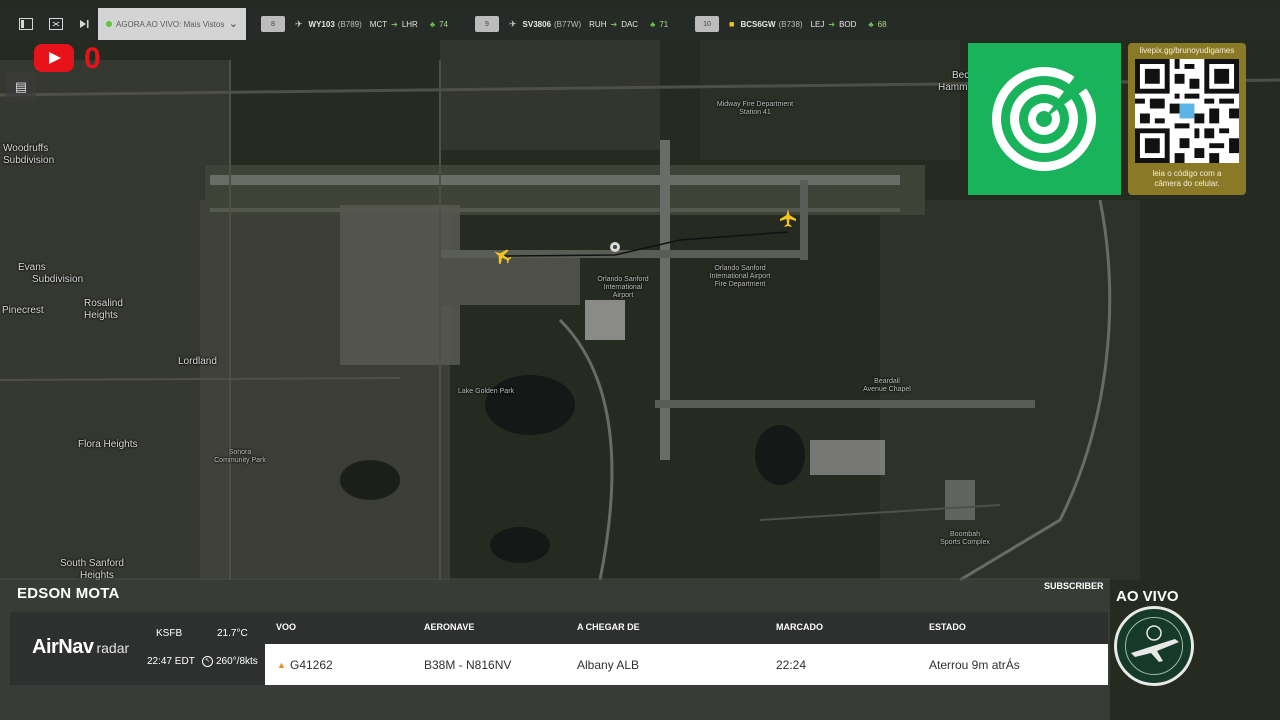 The image size is (1280, 720). I want to click on qr-code-icon, so click(1187, 111).